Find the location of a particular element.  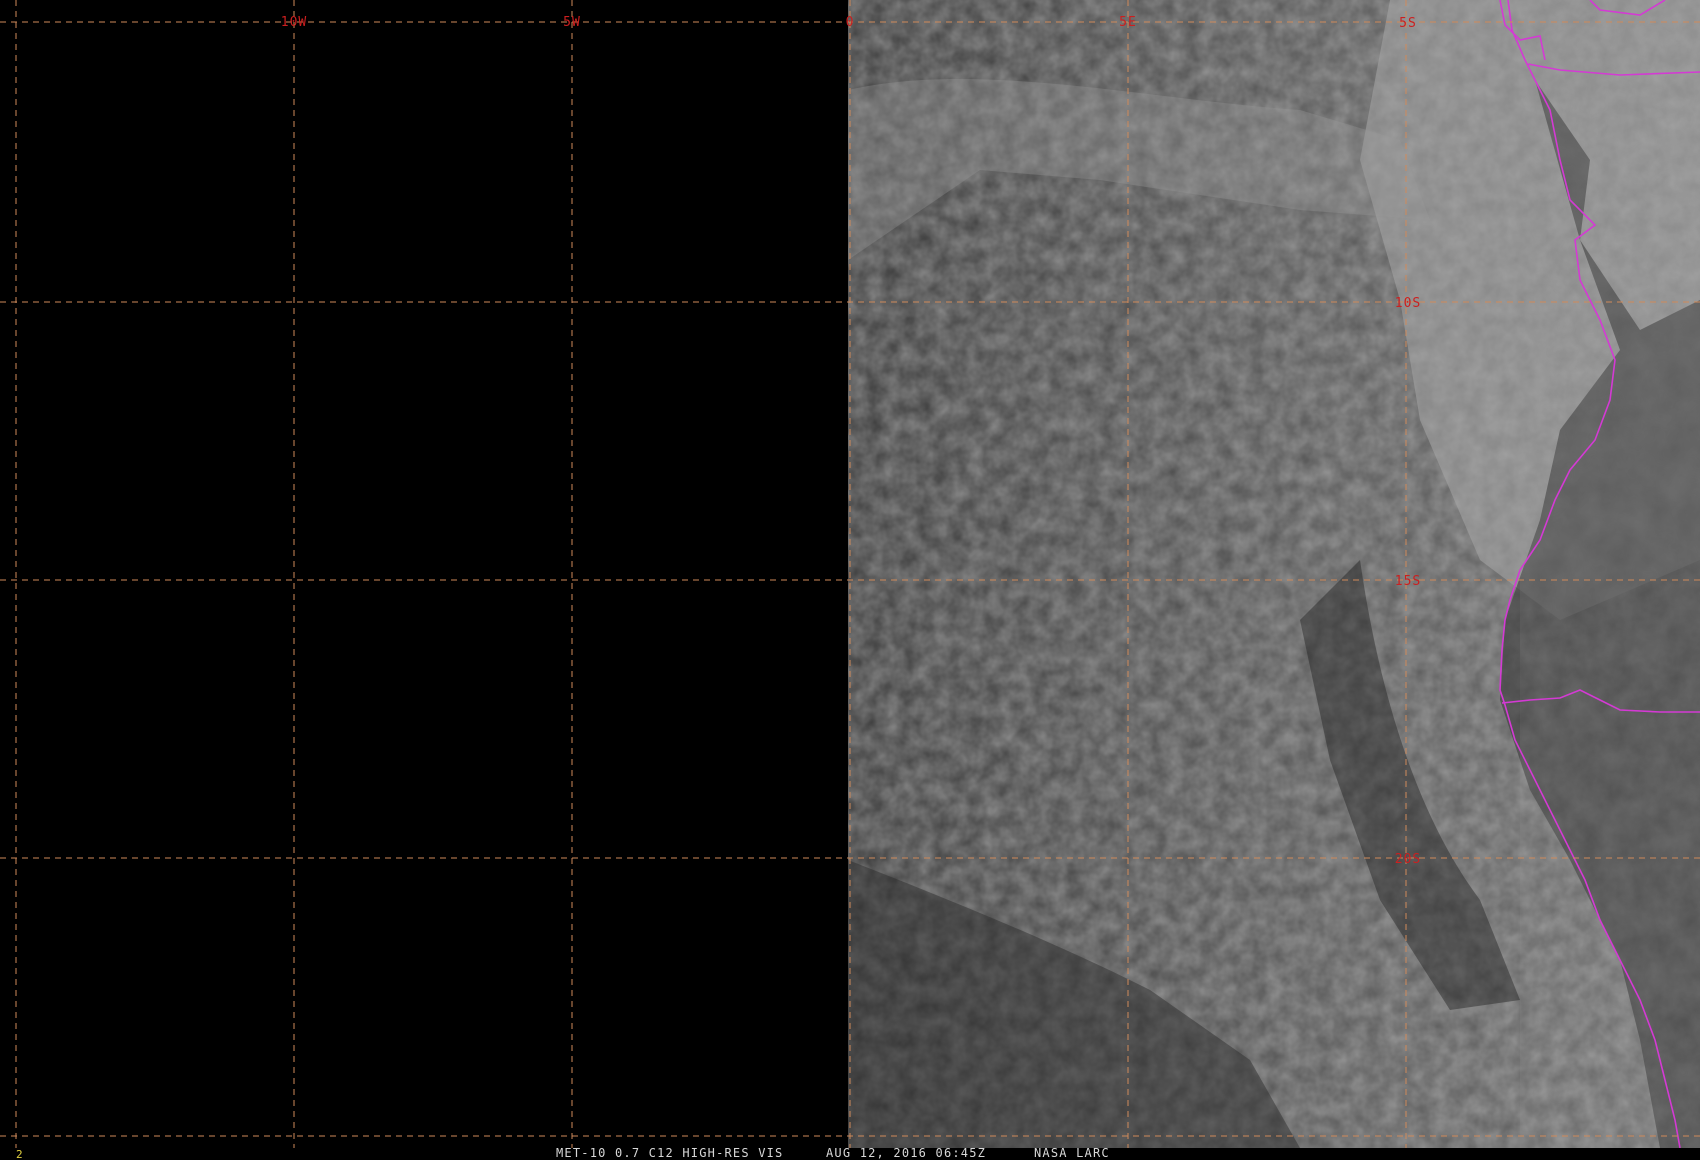

longitude-label: 5E is located at coordinates (1128, 22).